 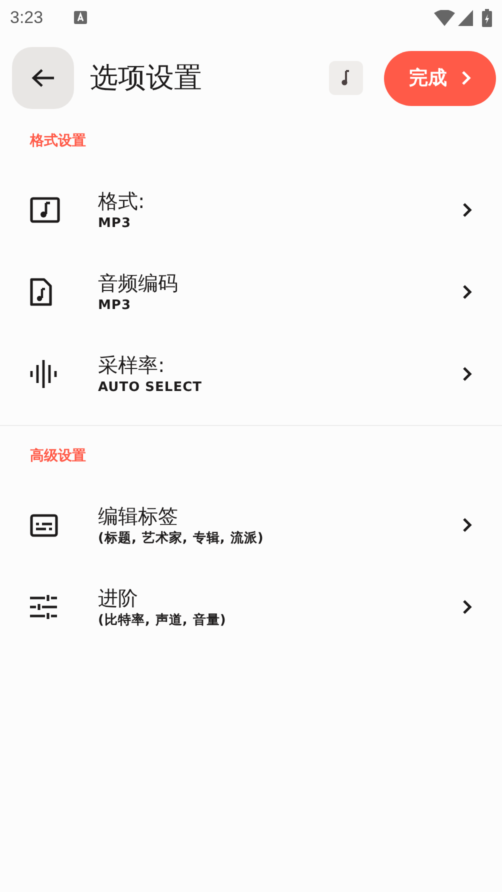 What do you see at coordinates (58, 456) in the screenshot?
I see `section-header: 高级设置` at bounding box center [58, 456].